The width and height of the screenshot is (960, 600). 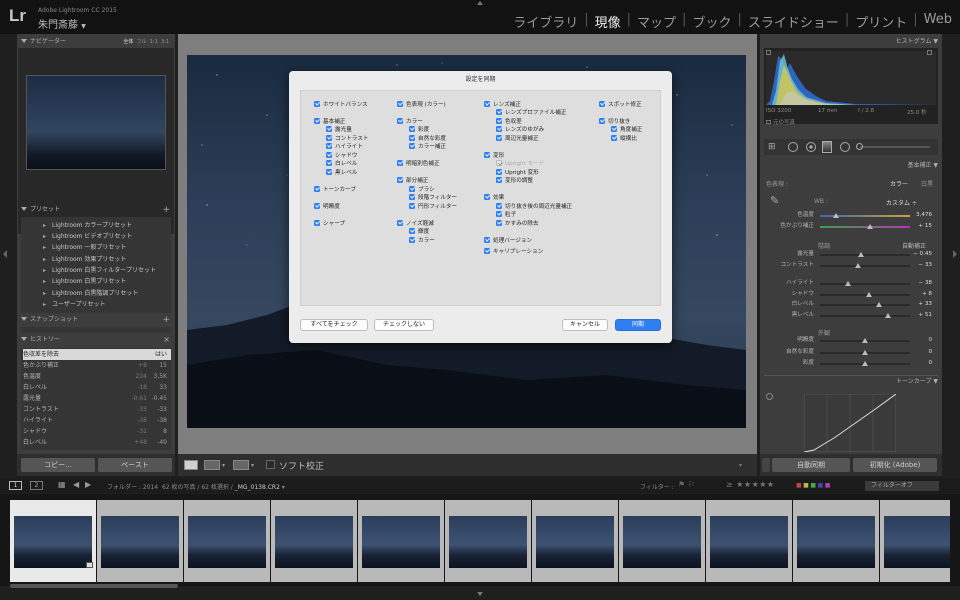 I want to click on checkbox-grain: 粒子, so click(x=506, y=214).